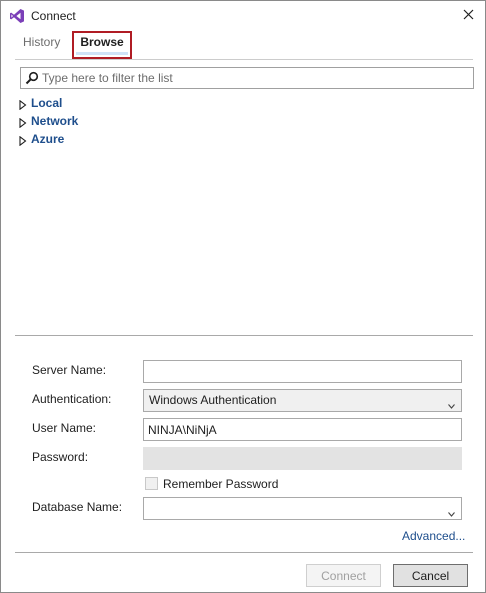 The height and width of the screenshot is (593, 486). I want to click on section-divider, so click(244, 335).